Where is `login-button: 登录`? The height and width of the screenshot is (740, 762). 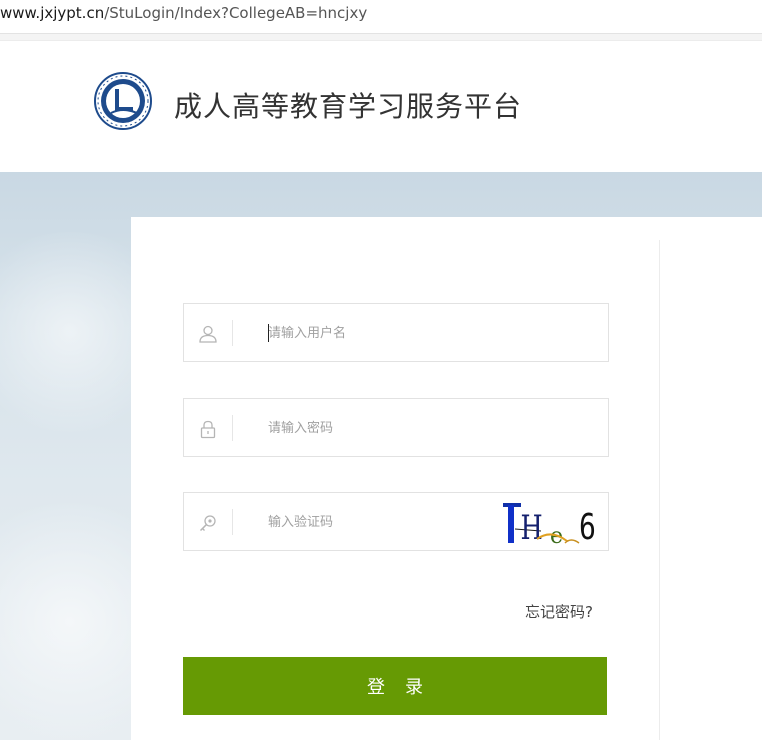 login-button: 登录 is located at coordinates (395, 686).